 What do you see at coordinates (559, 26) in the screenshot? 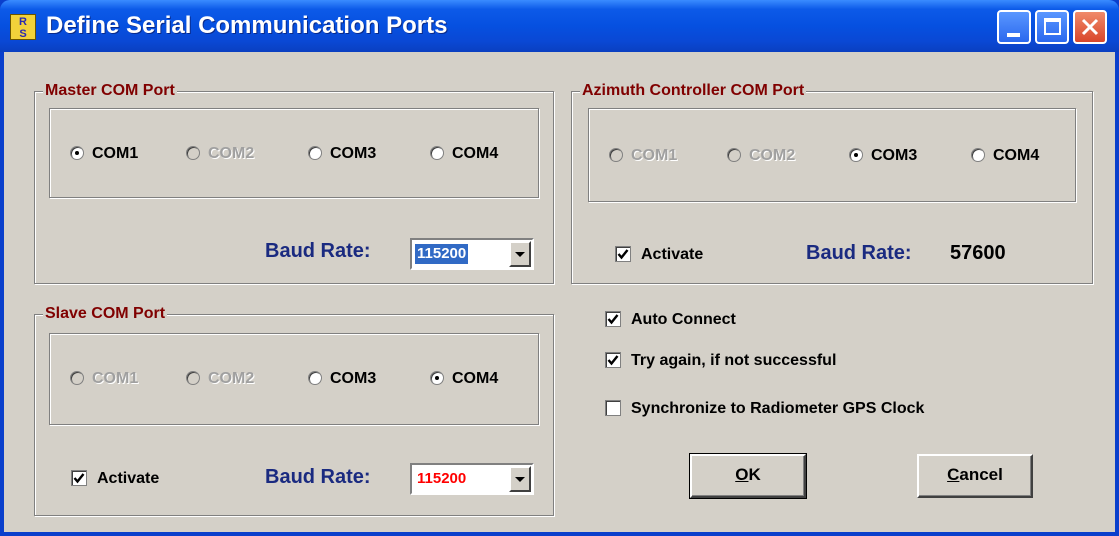
I see `title-bar: RS Define Serial Communication Ports` at bounding box center [559, 26].